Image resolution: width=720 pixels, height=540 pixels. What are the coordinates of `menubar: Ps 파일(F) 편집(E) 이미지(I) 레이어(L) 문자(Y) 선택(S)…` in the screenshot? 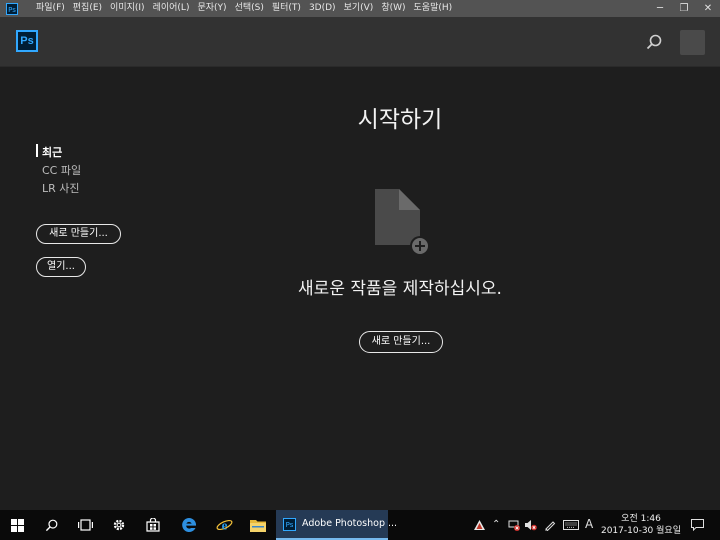 It's located at (360, 8).